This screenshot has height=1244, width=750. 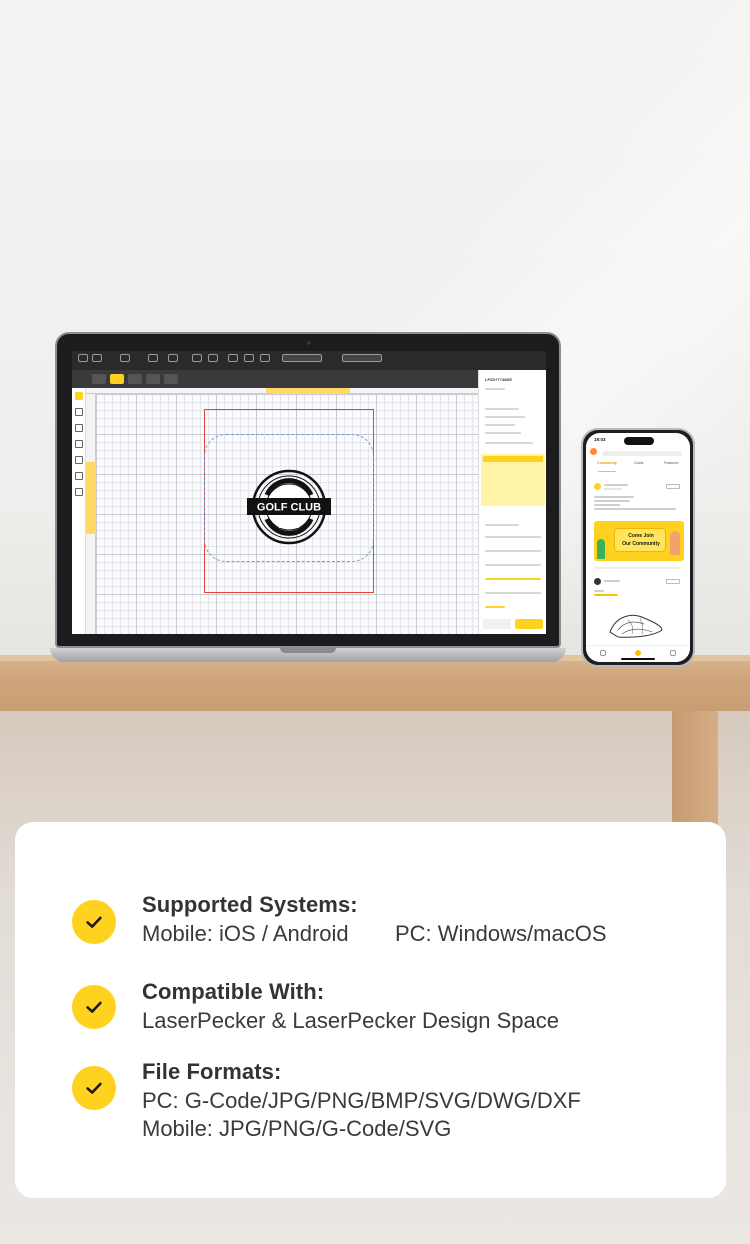 I want to click on compatible-line: LaserPecker & LaserPecker Design Space, so click(x=350, y=1020).